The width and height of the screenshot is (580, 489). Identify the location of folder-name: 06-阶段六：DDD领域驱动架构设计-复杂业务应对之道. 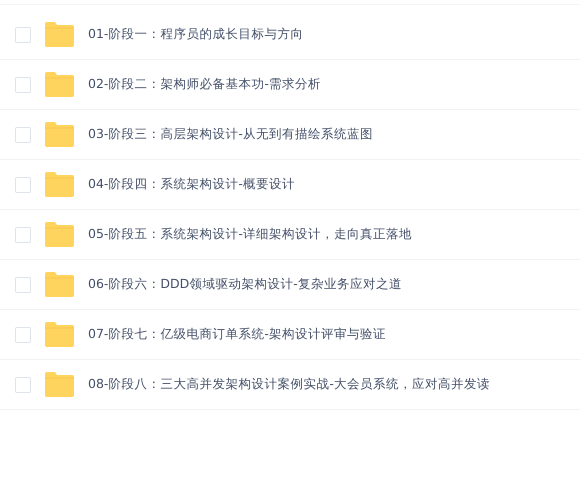
(245, 284).